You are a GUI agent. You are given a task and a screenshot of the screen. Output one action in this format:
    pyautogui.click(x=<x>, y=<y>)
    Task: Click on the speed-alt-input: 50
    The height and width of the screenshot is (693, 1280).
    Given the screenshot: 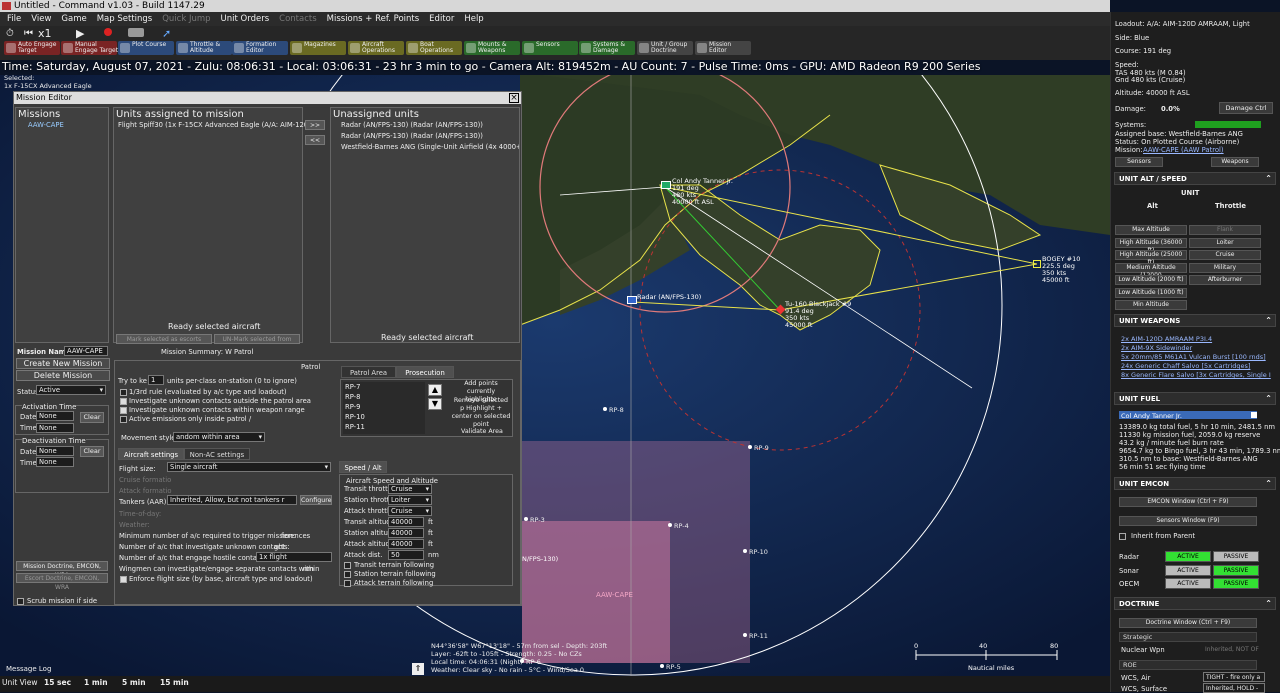 What is the action you would take?
    pyautogui.click(x=406, y=555)
    